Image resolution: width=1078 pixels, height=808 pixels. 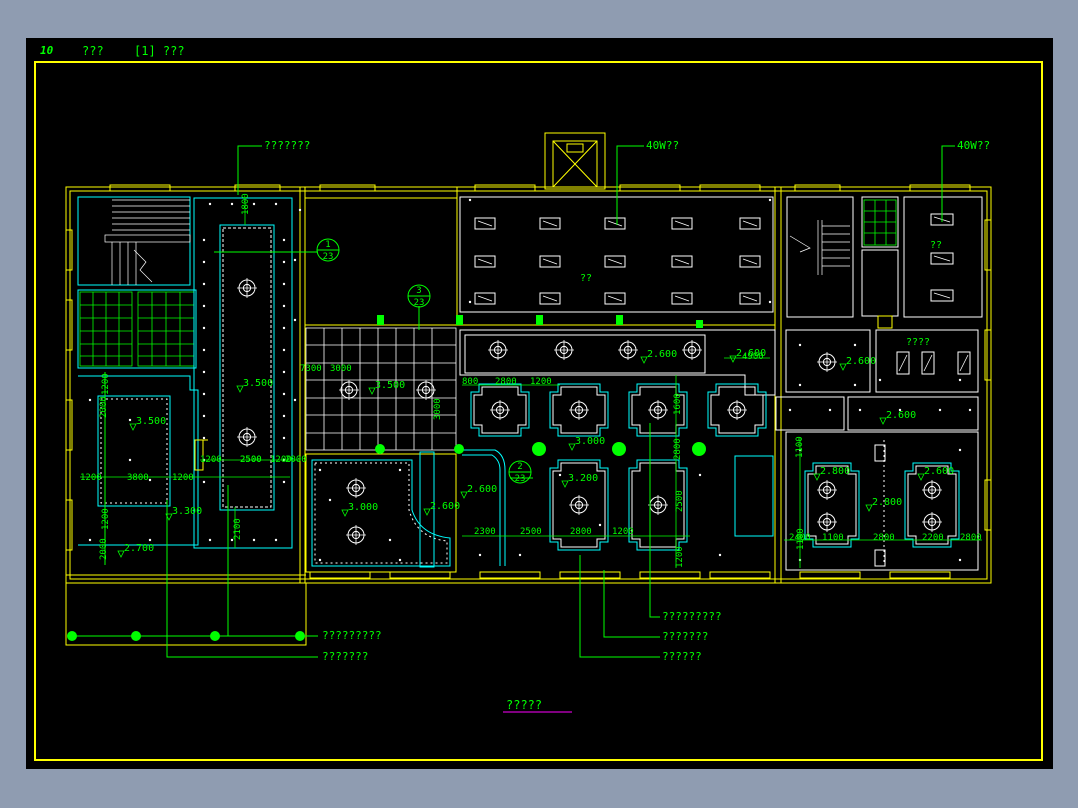 What do you see at coordinates (485, 532) in the screenshot?
I see `dimension-label: 2300` at bounding box center [485, 532].